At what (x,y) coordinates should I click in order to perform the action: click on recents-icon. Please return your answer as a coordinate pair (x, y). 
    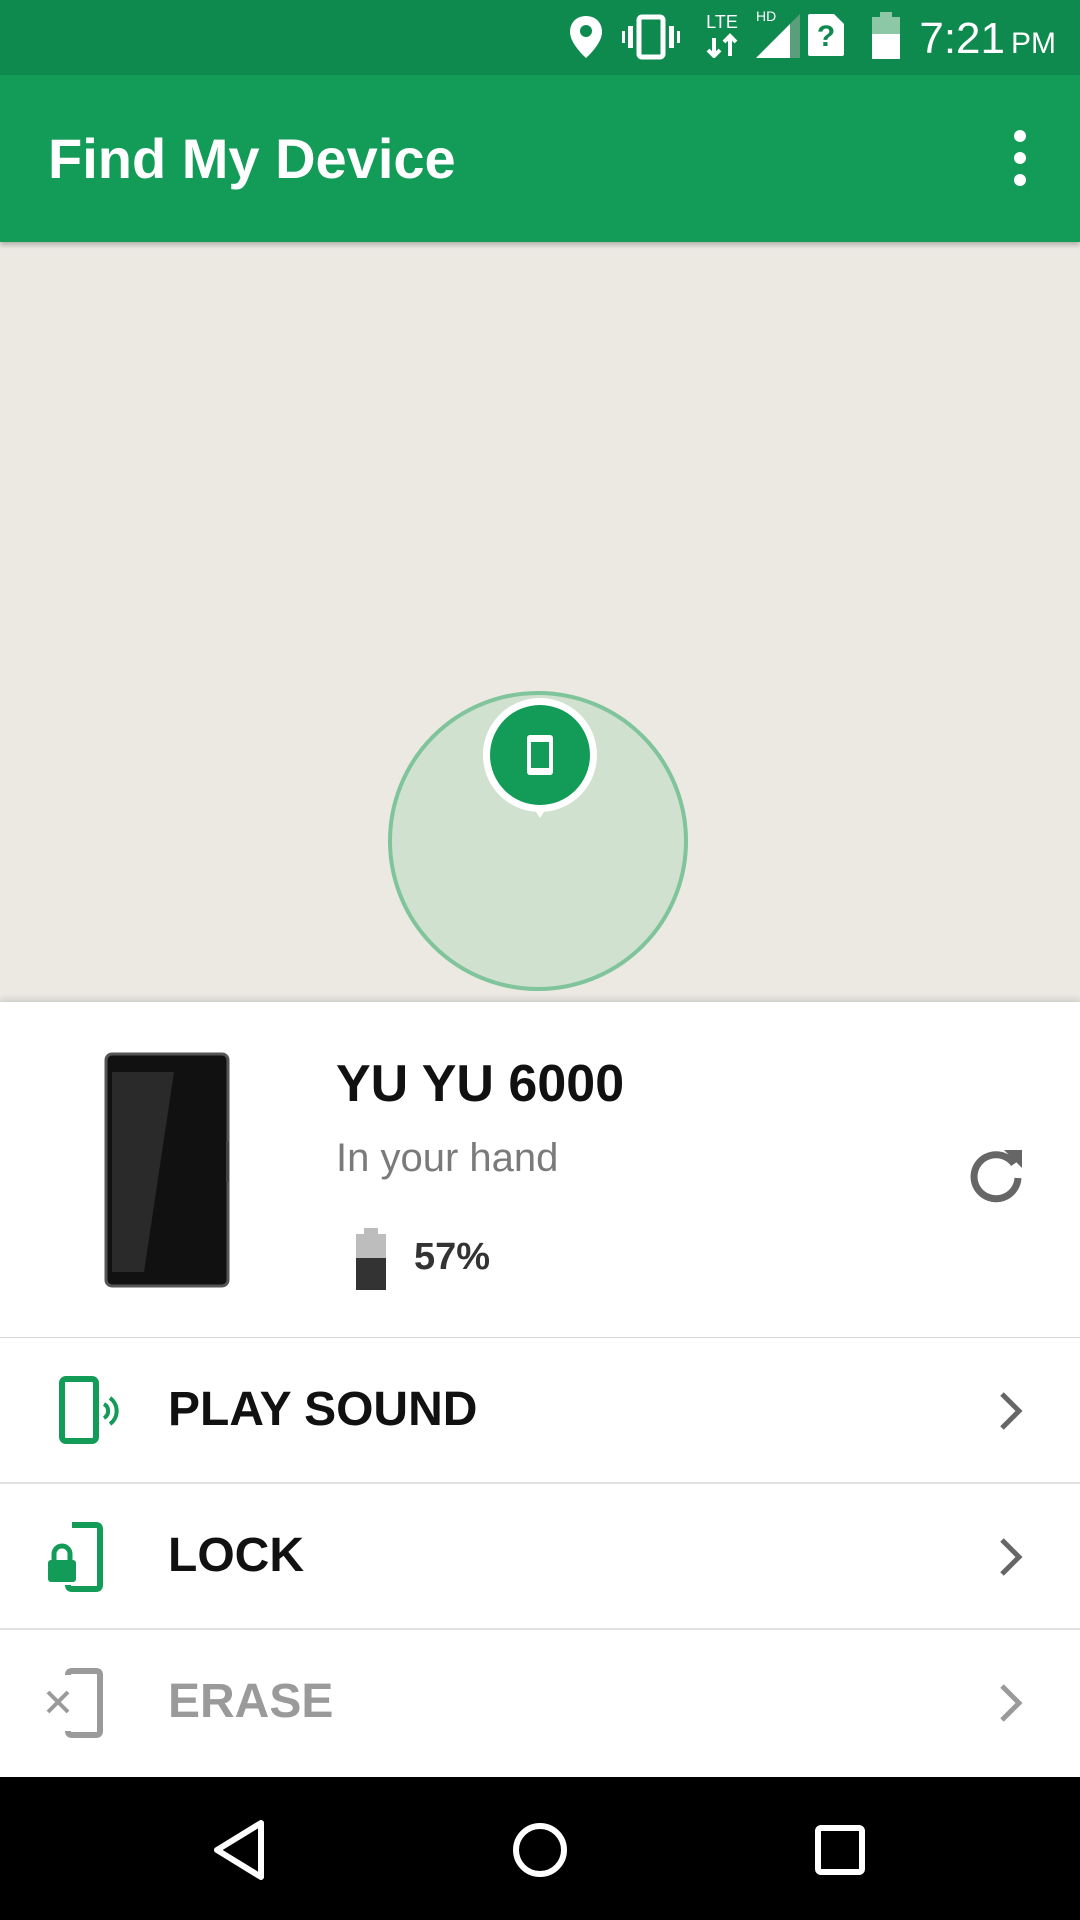
    Looking at the image, I should click on (840, 1850).